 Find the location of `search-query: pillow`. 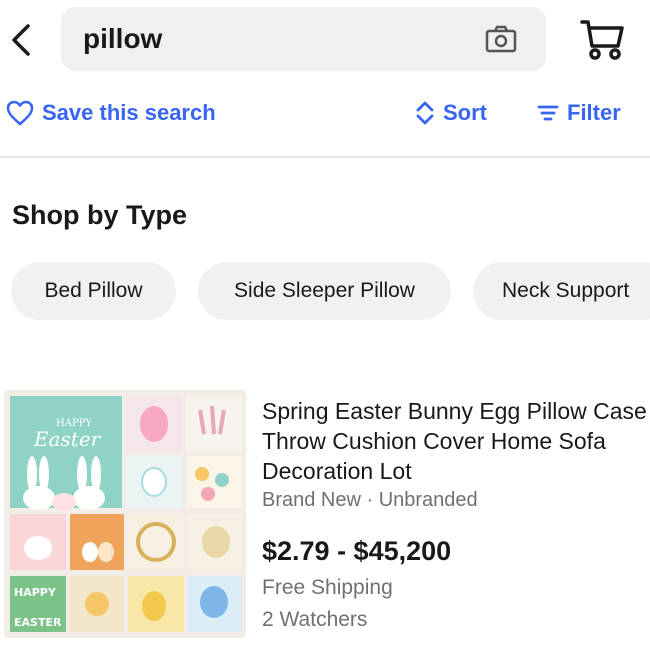

search-query: pillow is located at coordinates (123, 38).